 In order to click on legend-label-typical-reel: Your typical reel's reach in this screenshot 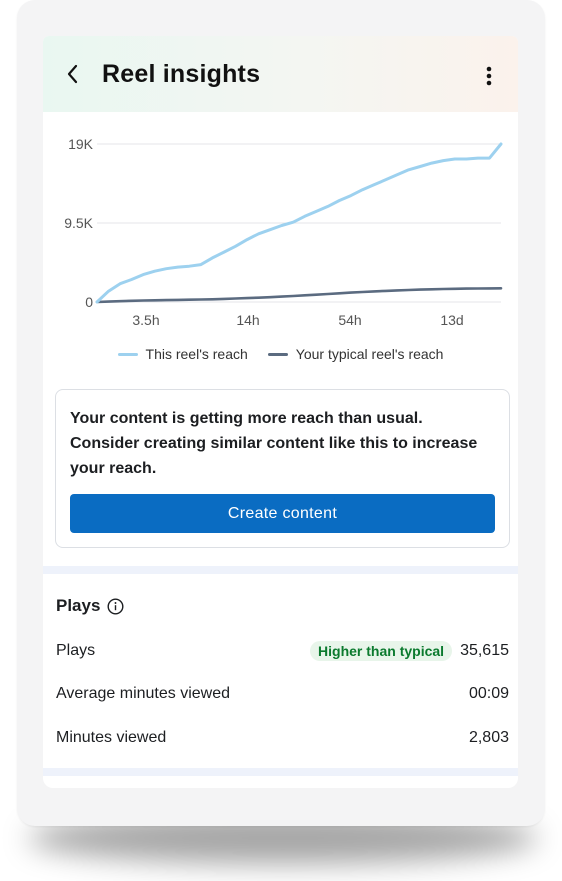, I will do `click(369, 354)`.